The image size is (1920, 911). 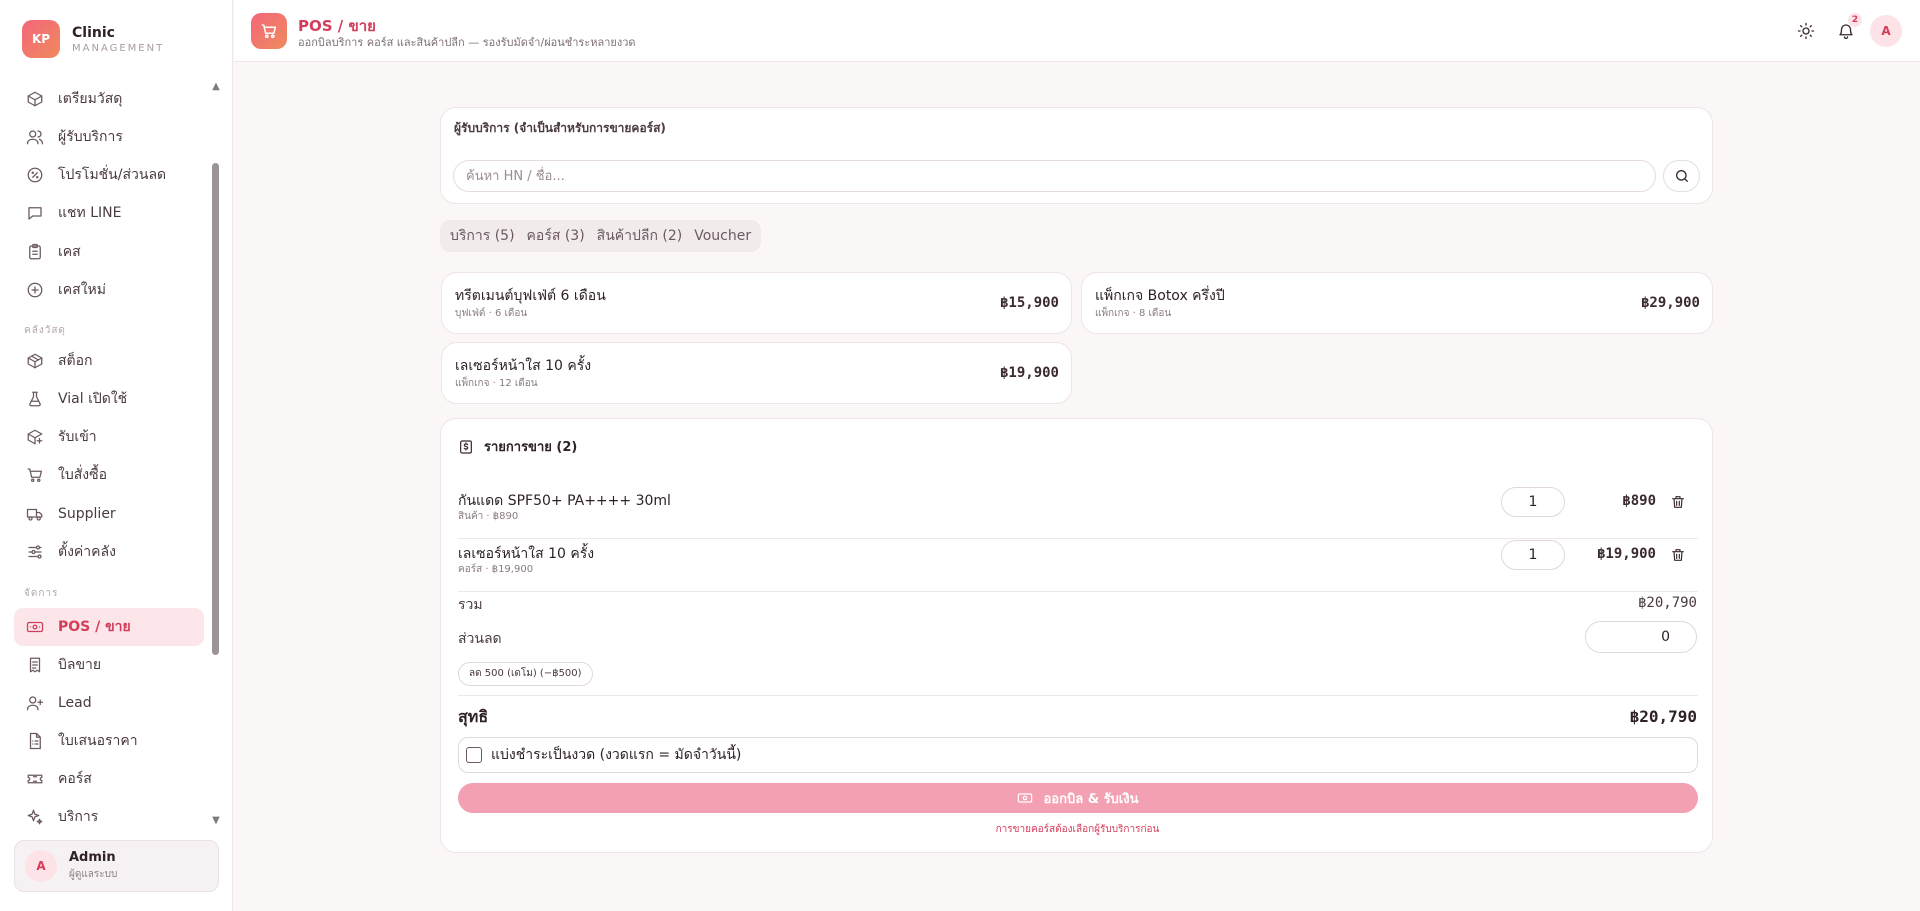 What do you see at coordinates (1133, 313) in the screenshot?
I see `product-meta: แพ็กเกจ · 8 เดือน` at bounding box center [1133, 313].